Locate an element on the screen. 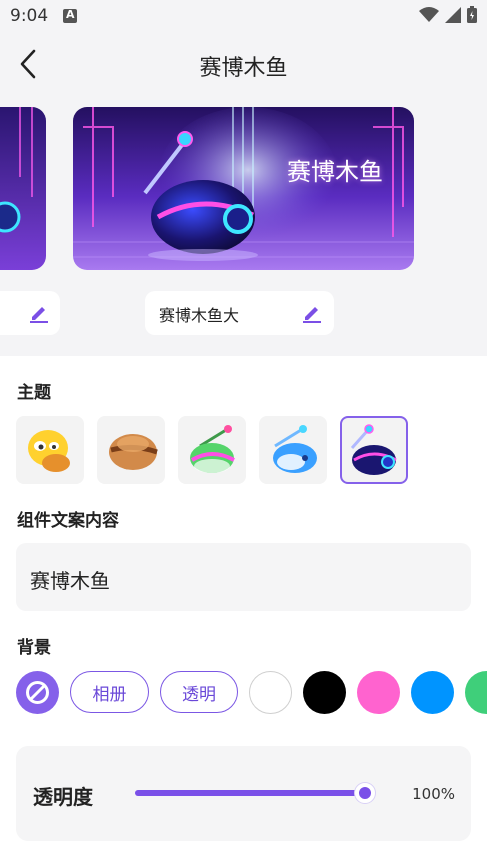  status-bar: 9:04 is located at coordinates (243, 17).